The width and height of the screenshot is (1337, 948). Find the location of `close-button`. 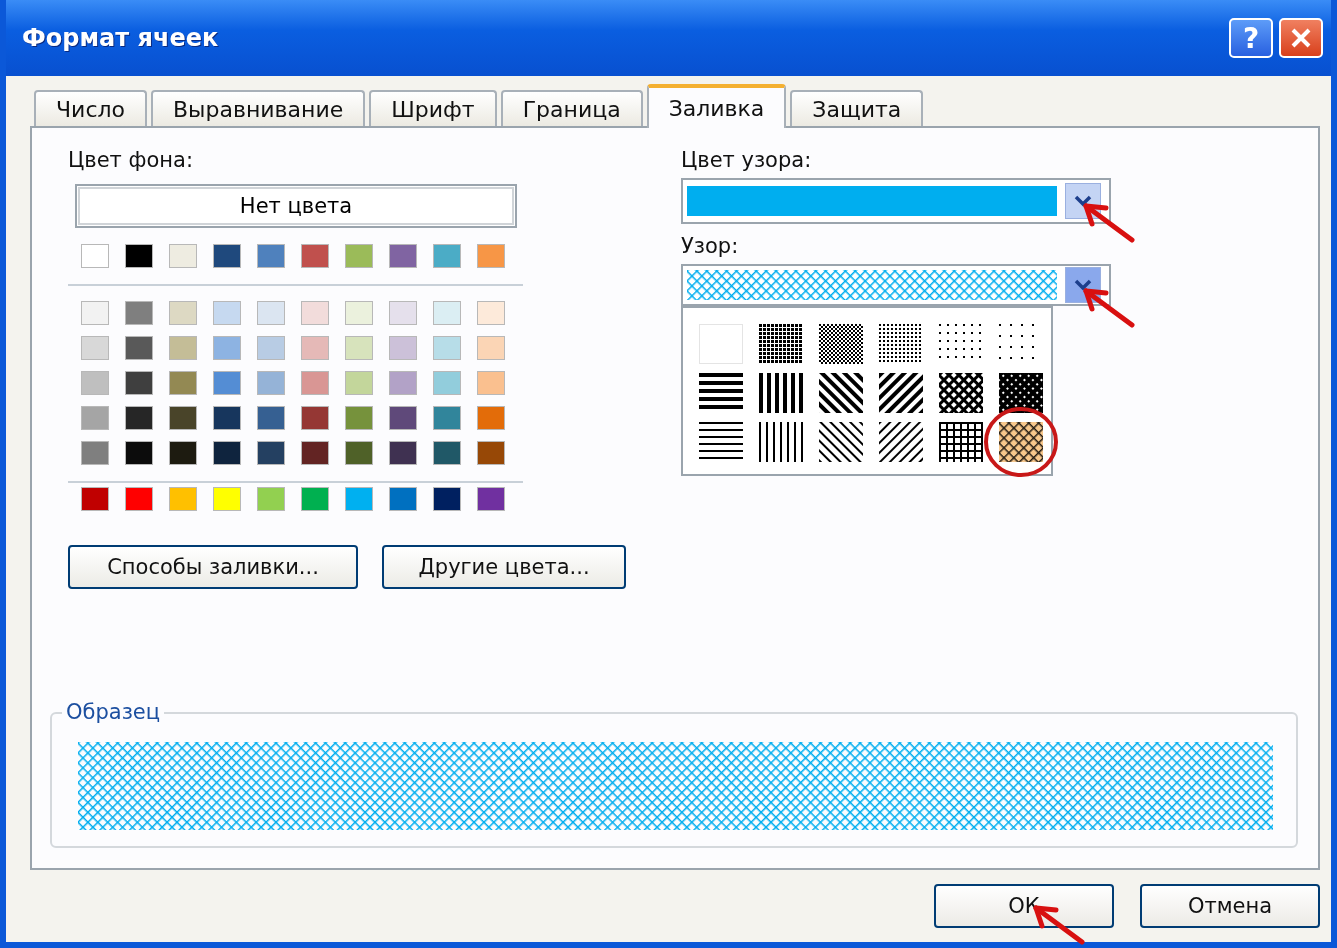

close-button is located at coordinates (1301, 38).